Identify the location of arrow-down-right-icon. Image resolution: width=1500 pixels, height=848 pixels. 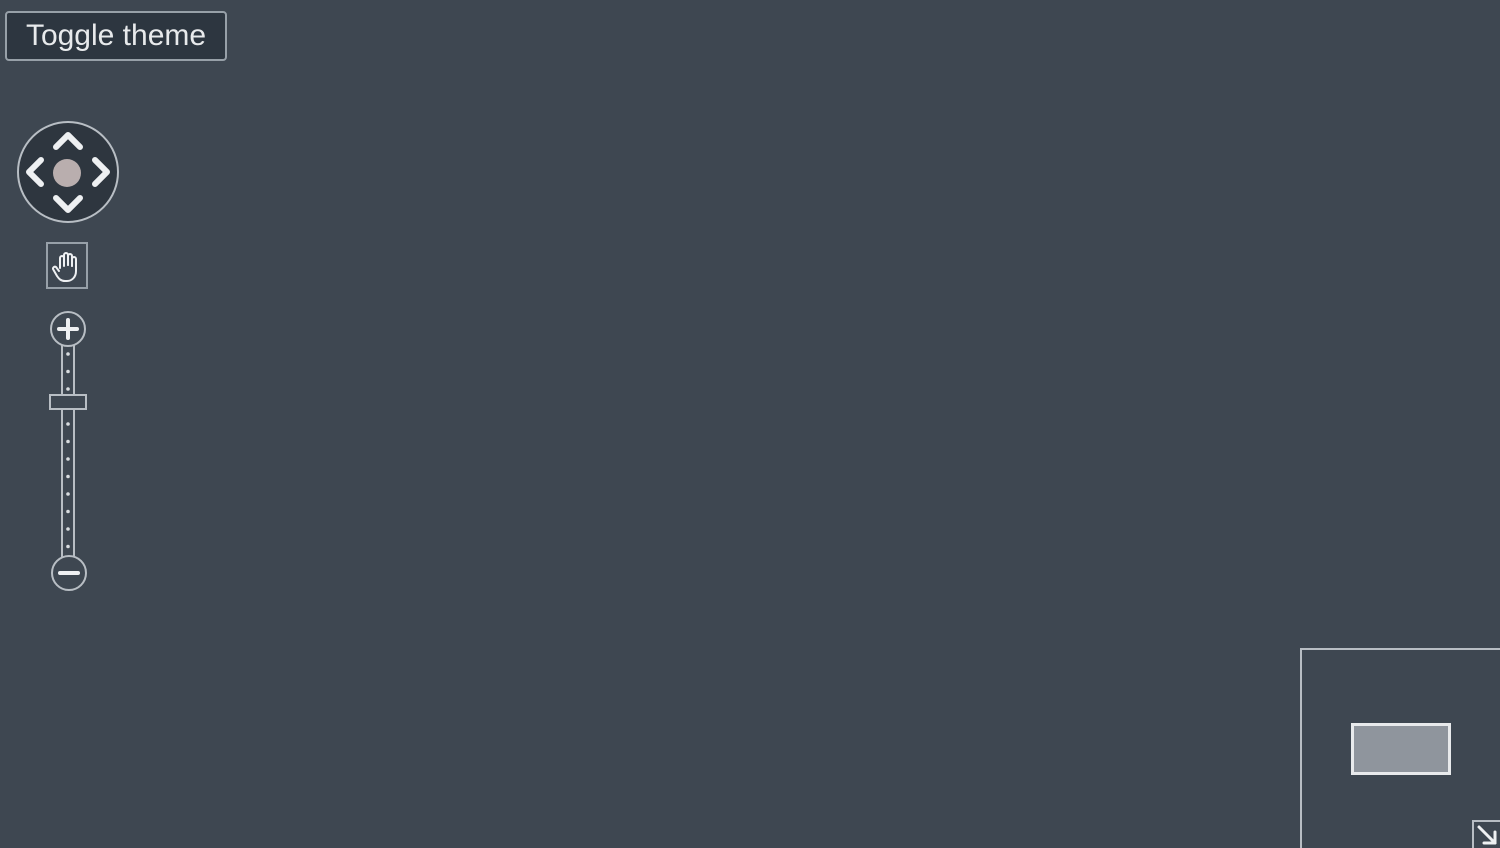
(1487, 835).